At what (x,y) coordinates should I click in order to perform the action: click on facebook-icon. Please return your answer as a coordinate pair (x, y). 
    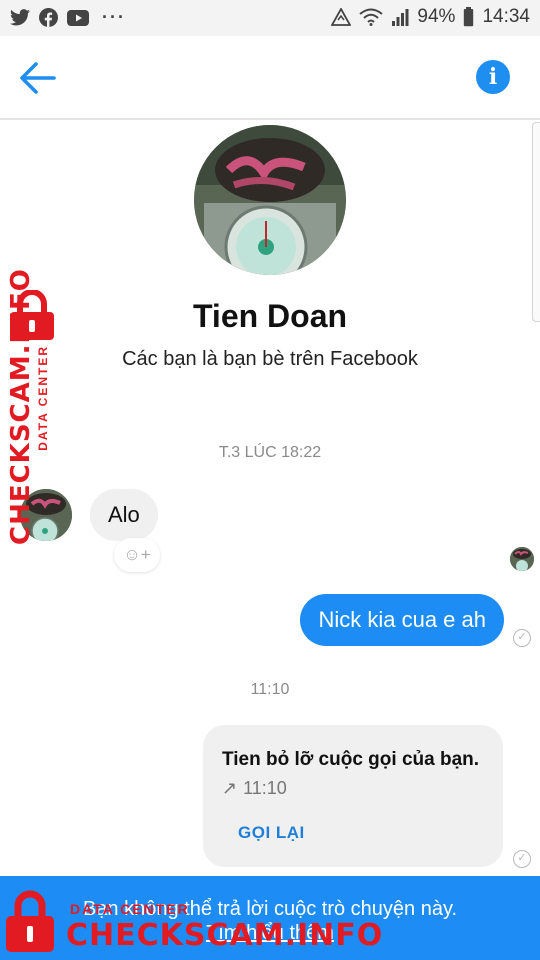
    Looking at the image, I should click on (48, 17).